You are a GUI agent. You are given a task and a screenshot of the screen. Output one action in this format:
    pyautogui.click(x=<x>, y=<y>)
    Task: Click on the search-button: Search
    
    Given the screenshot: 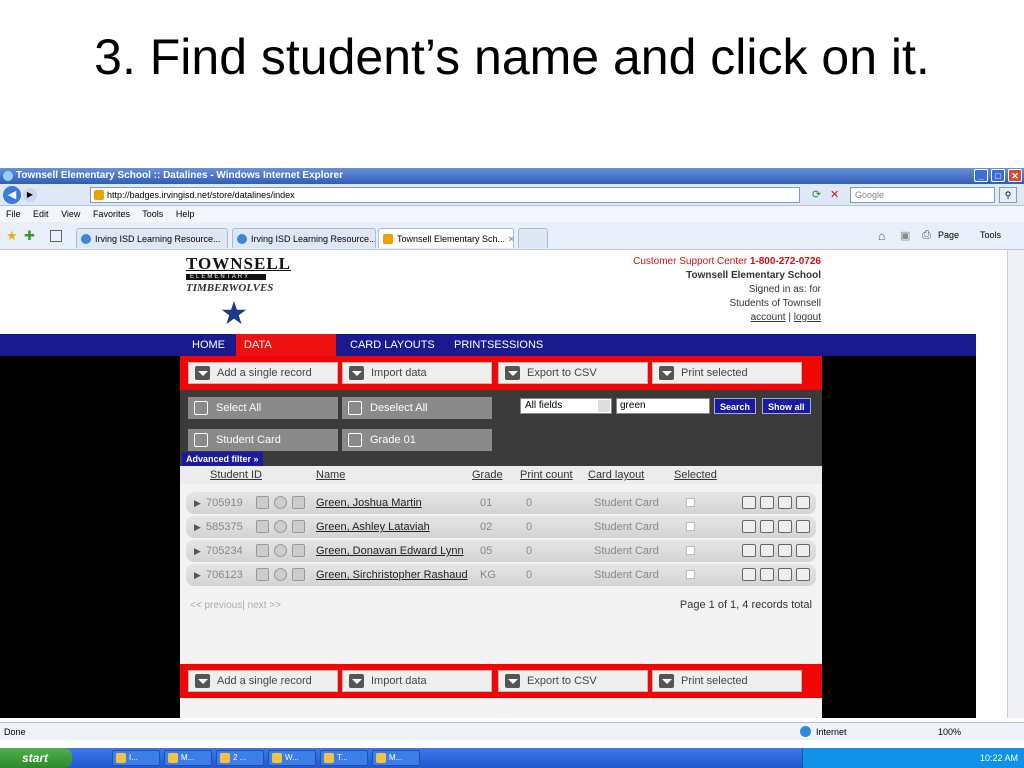 What is the action you would take?
    pyautogui.click(x=735, y=406)
    